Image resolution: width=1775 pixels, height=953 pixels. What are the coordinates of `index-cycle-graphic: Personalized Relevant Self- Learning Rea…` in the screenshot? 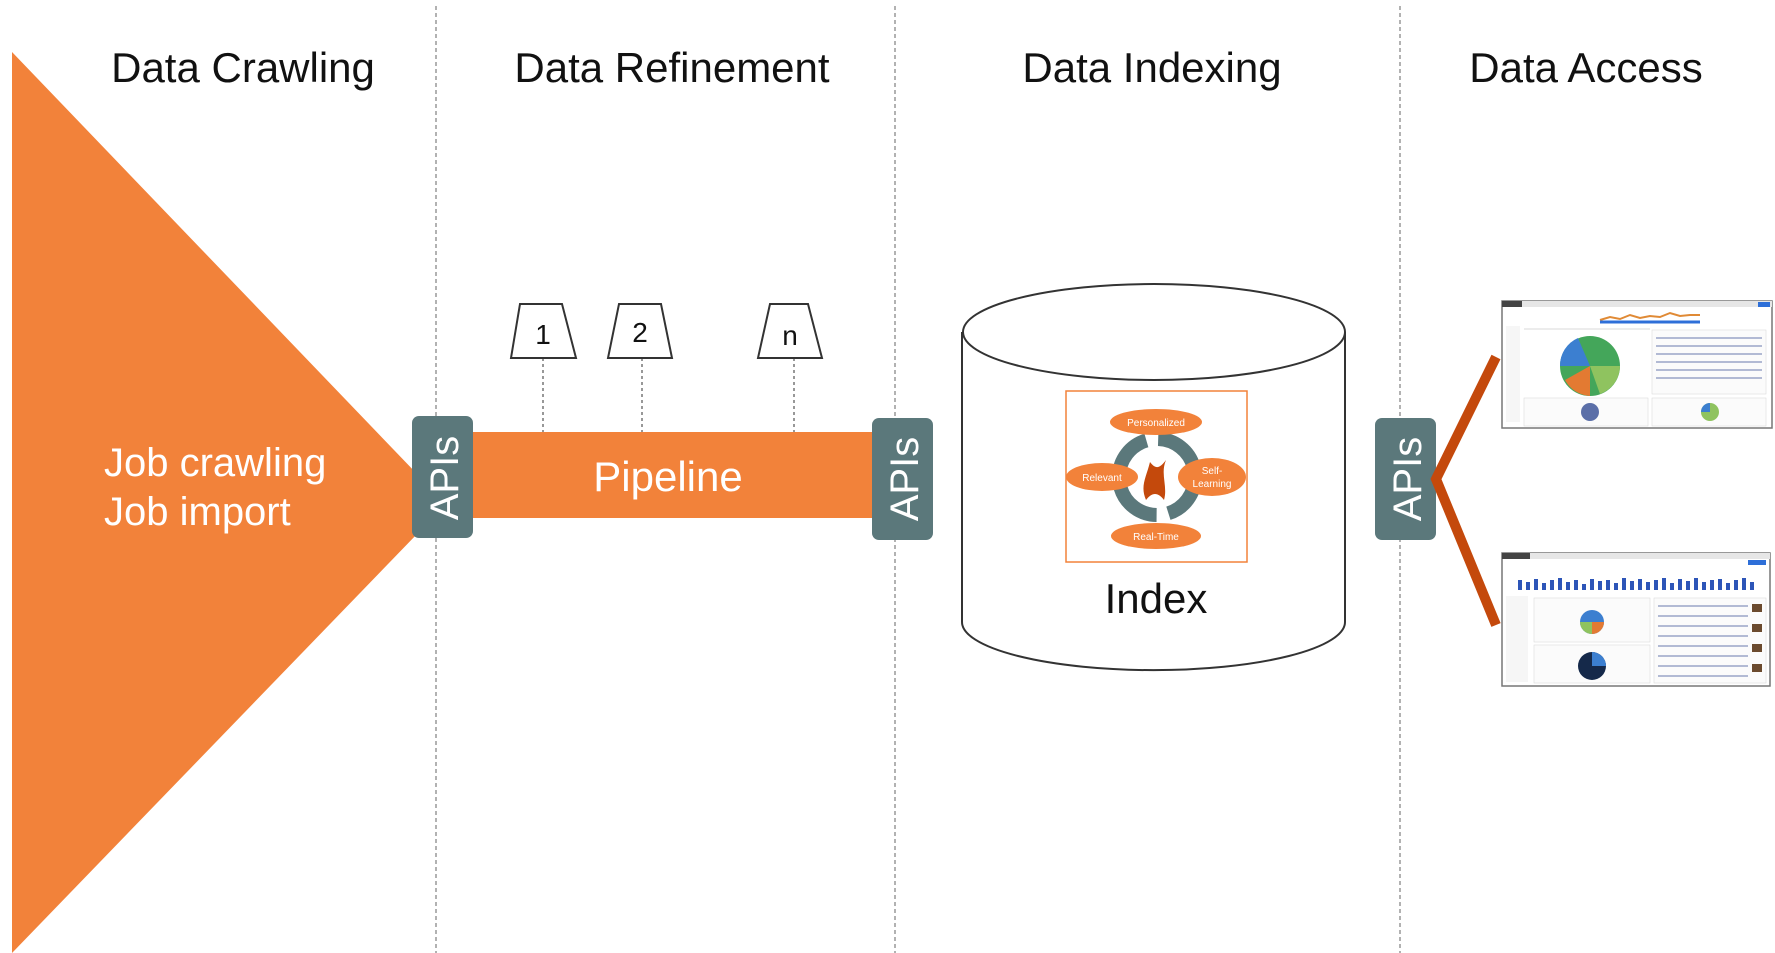 It's located at (1156, 476).